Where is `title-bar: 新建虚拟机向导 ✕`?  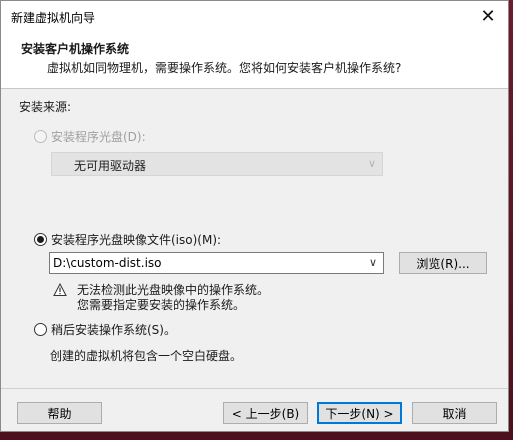 title-bar: 新建虚拟机向导 ✕ is located at coordinates (254, 16).